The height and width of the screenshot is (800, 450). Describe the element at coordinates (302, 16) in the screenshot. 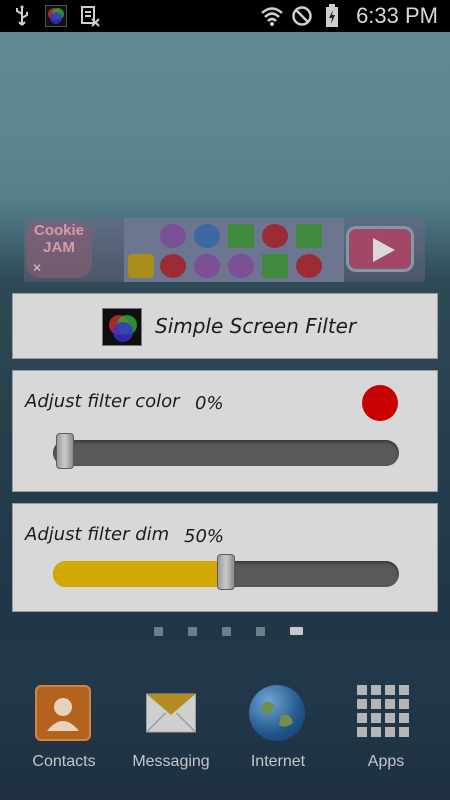

I see `no-sim-icon` at that location.